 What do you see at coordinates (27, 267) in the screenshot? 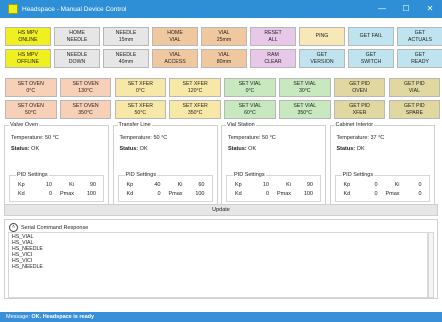
I see `log-line: HS_NEEDLE` at bounding box center [27, 267].